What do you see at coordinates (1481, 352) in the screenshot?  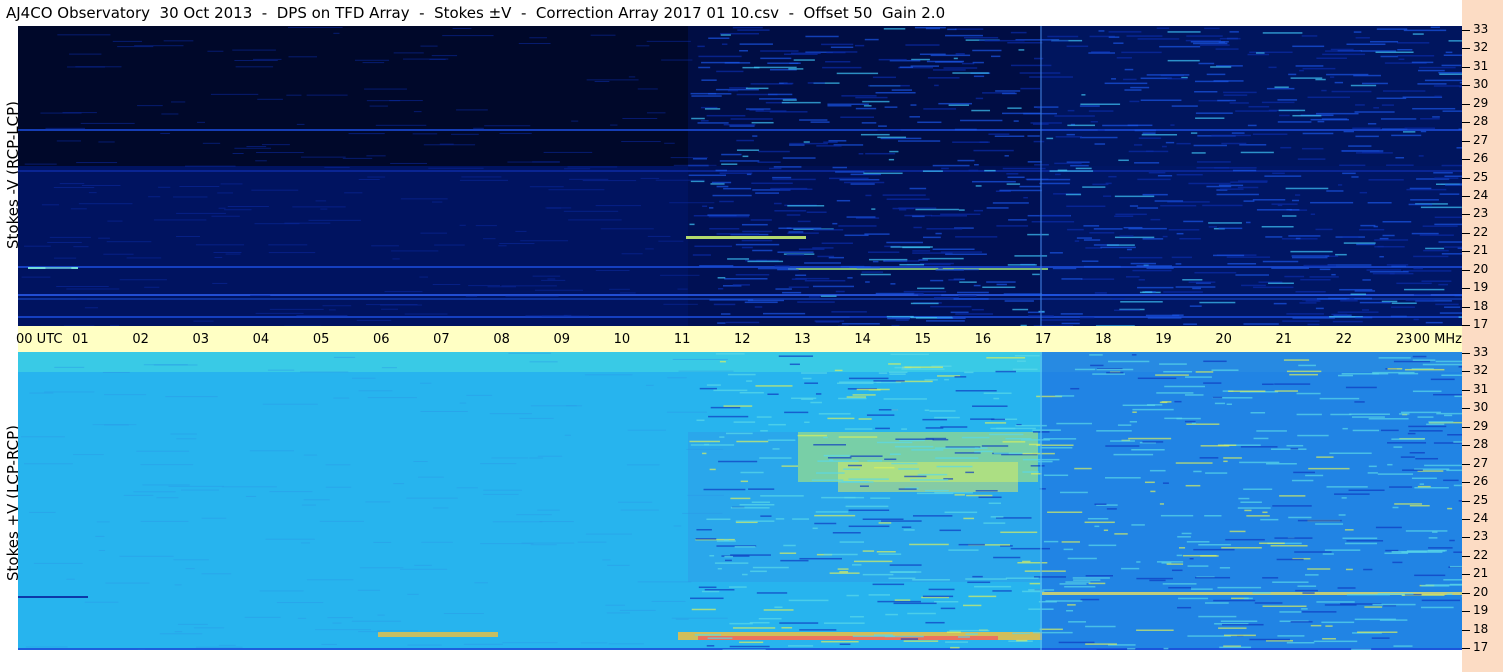 I see `frequency-tick-label: 33` at bounding box center [1481, 352].